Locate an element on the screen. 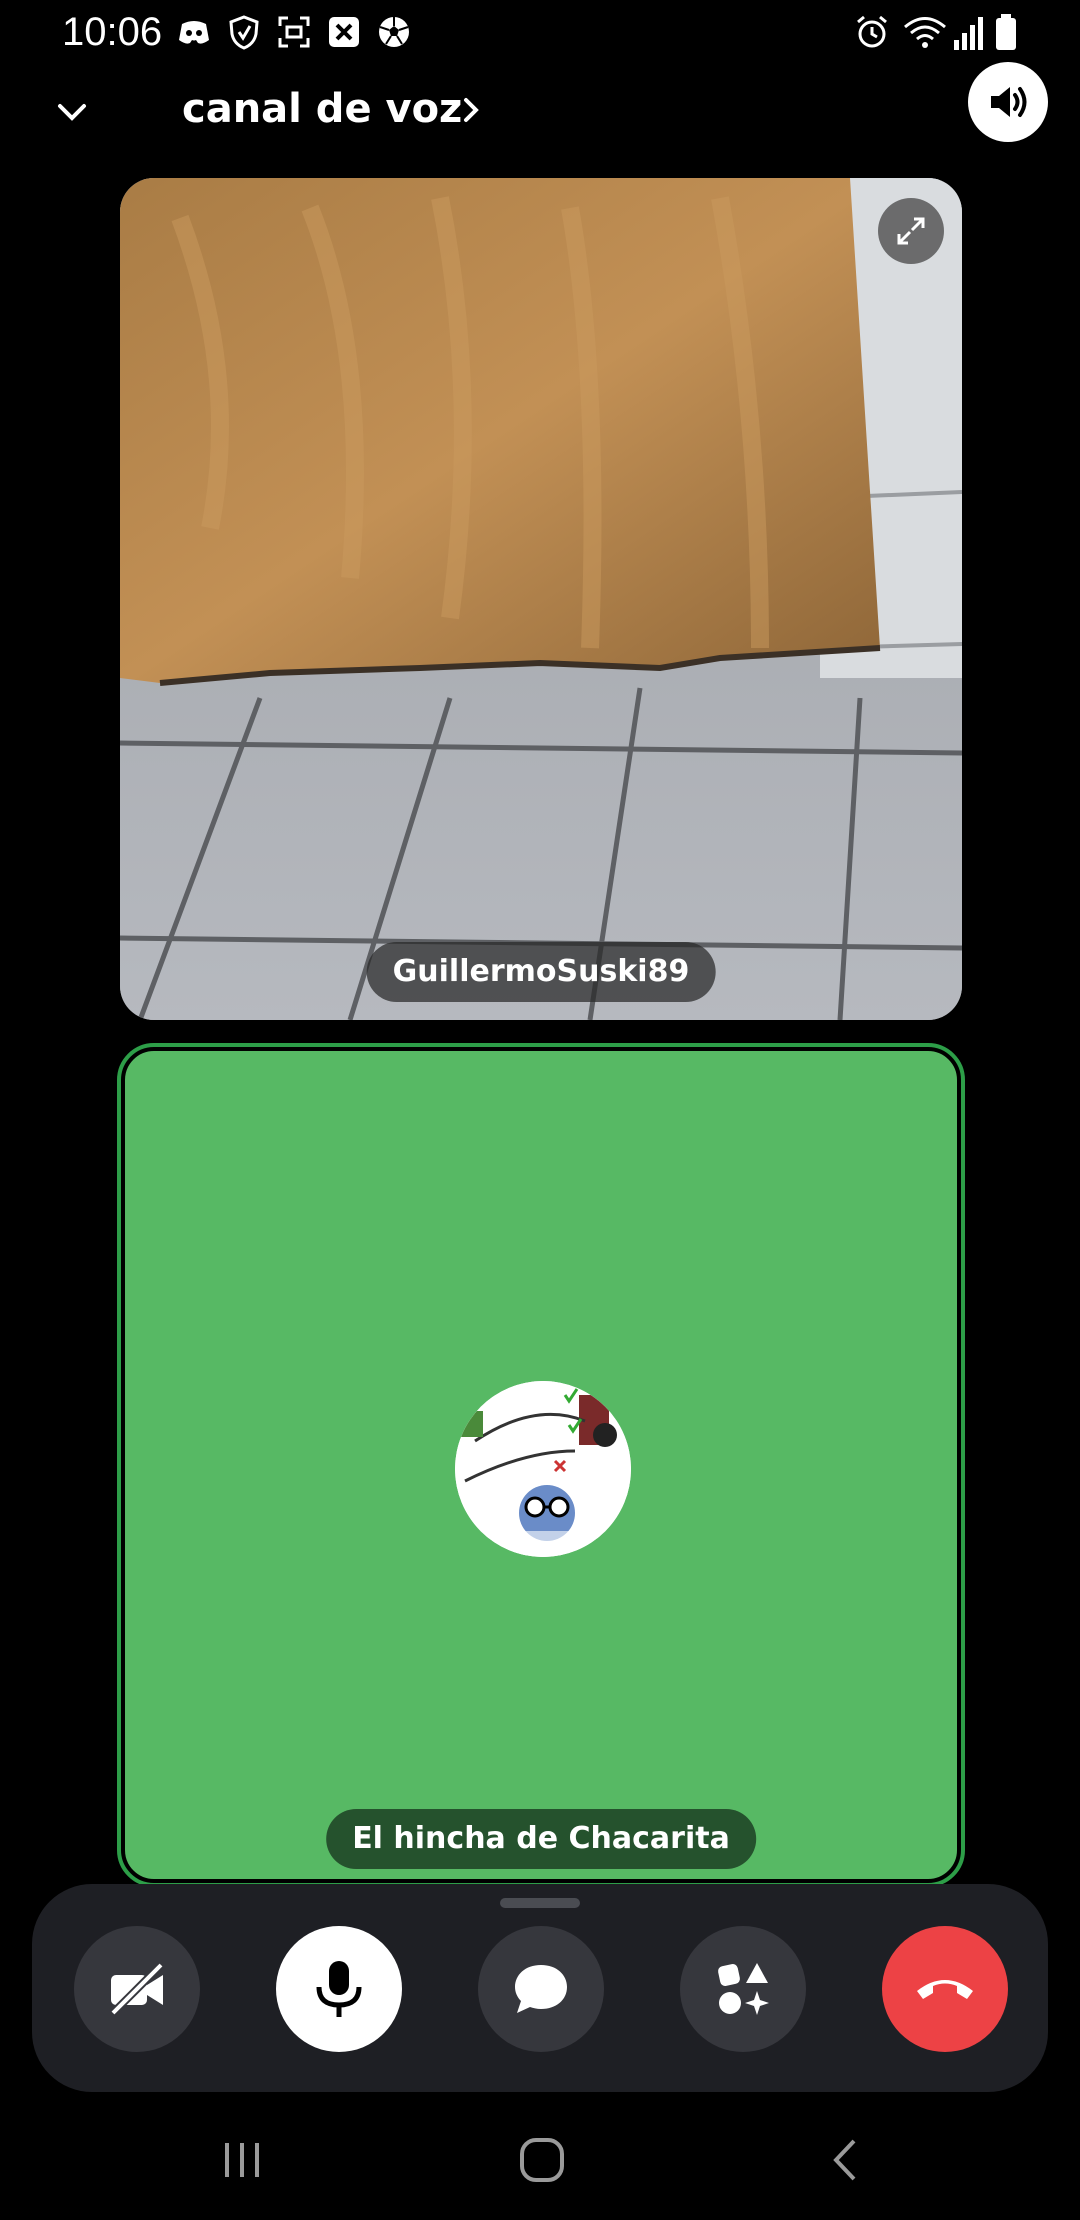 This screenshot has width=1080, height=2220. recents-icon is located at coordinates (242, 2160).